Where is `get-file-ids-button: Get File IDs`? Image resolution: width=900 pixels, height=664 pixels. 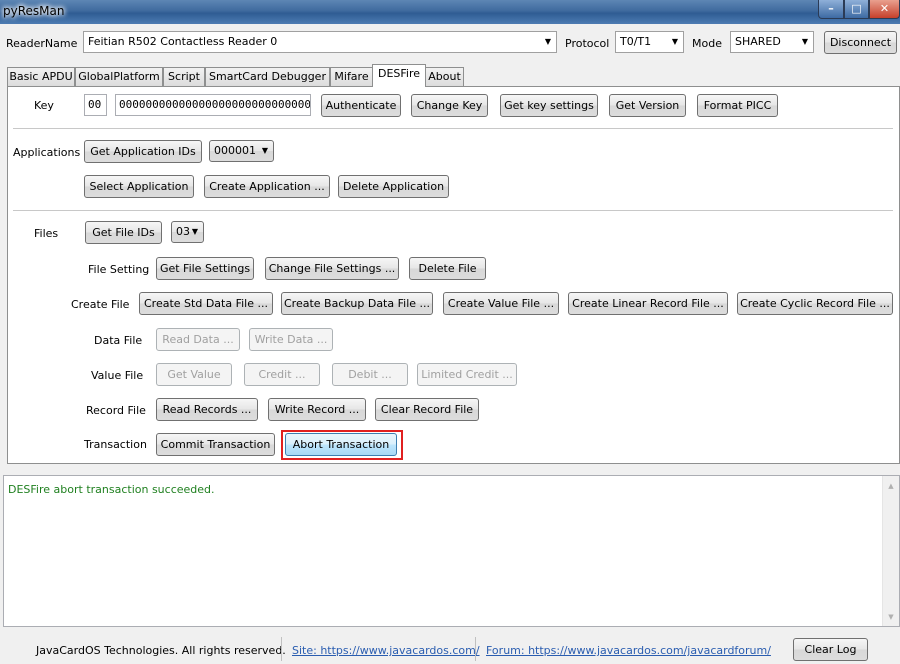
get-file-ids-button: Get File IDs is located at coordinates (123, 232).